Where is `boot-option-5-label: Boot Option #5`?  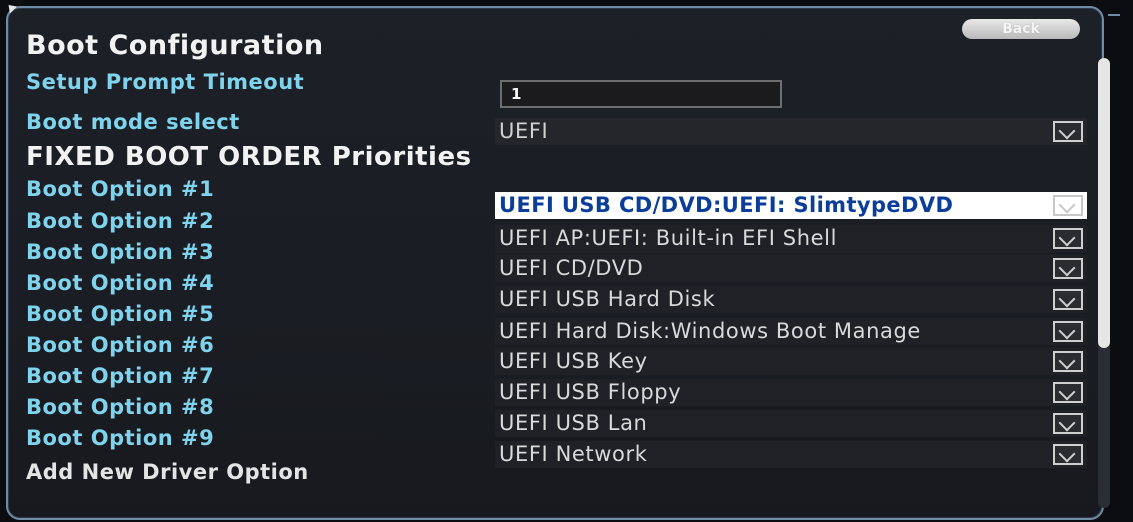
boot-option-5-label: Boot Option #5 is located at coordinates (120, 314).